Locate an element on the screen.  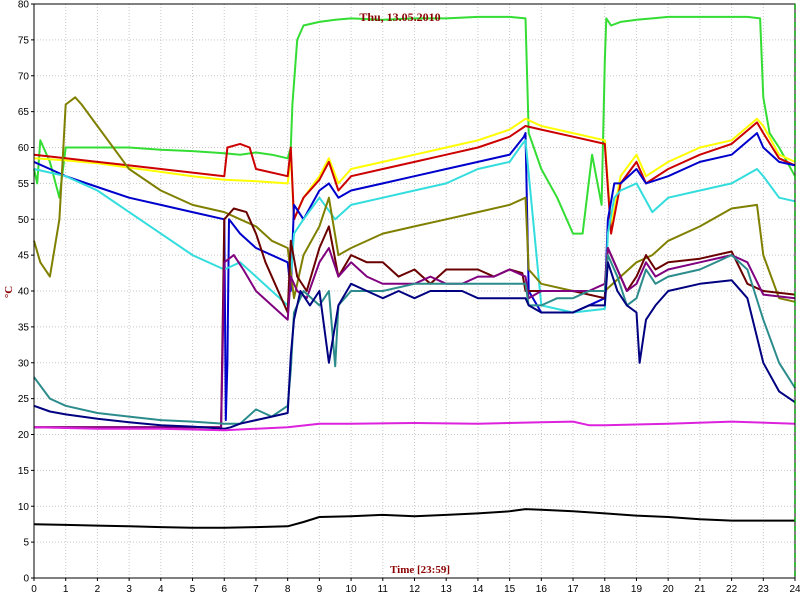
y-tick-label: 40 is located at coordinates (24, 292).